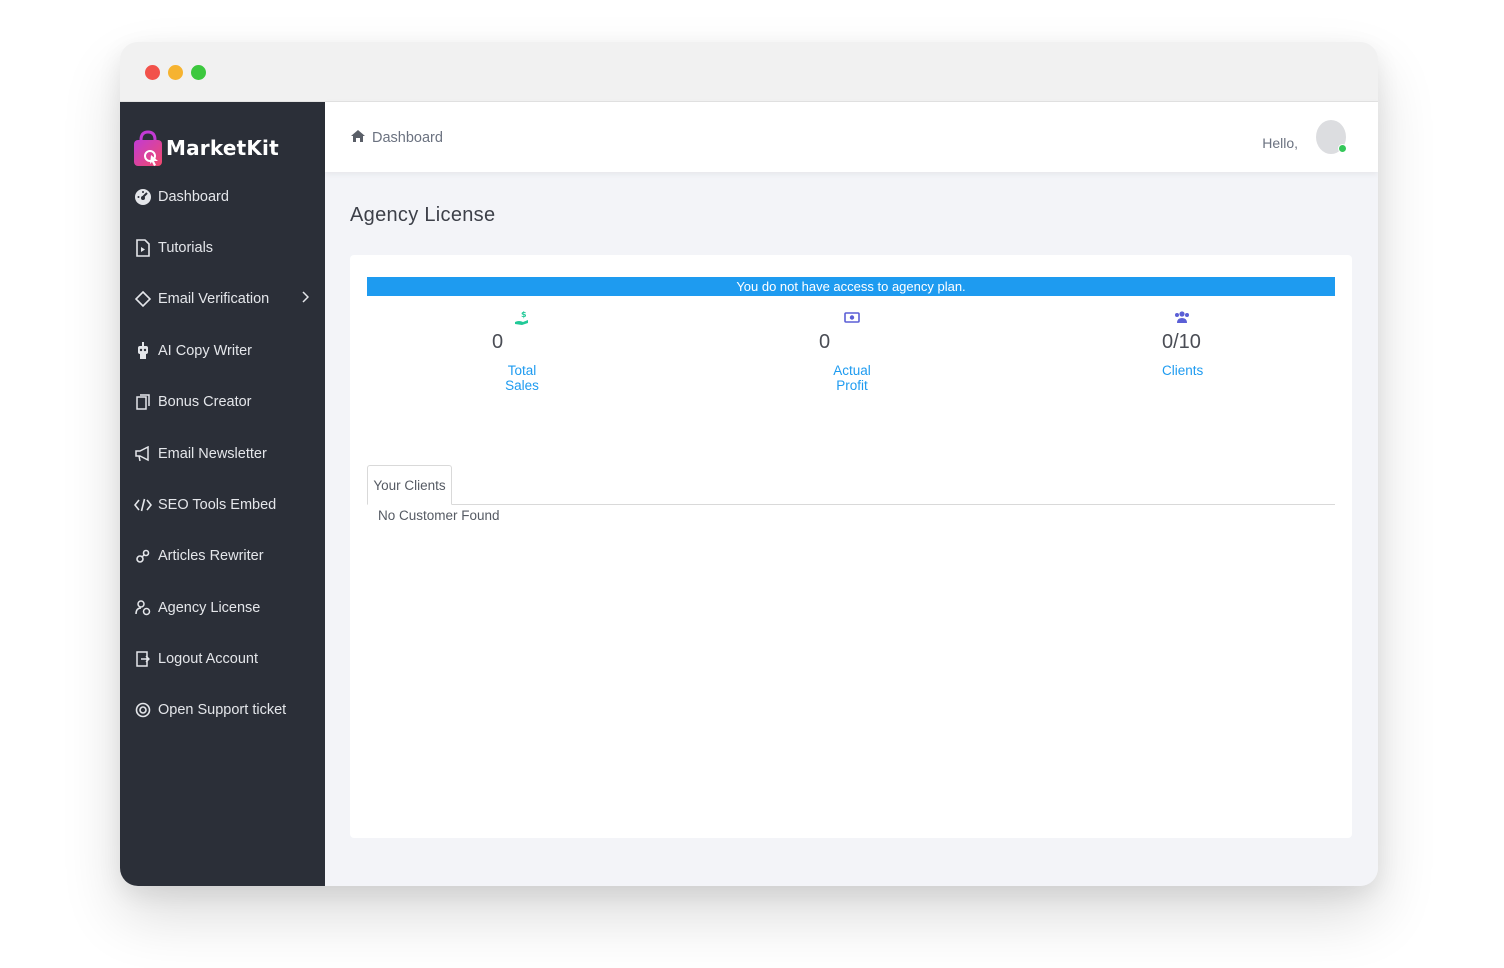 The width and height of the screenshot is (1504, 968). What do you see at coordinates (1342, 148) in the screenshot?
I see `online-status-indicator` at bounding box center [1342, 148].